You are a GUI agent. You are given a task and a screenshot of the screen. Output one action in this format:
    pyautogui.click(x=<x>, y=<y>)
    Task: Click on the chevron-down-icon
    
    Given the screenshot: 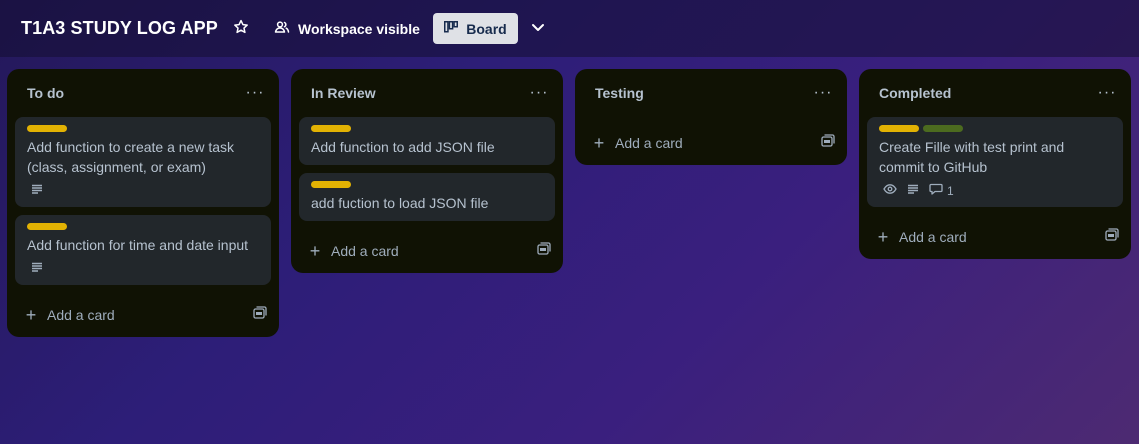 What is the action you would take?
    pyautogui.click(x=538, y=29)
    